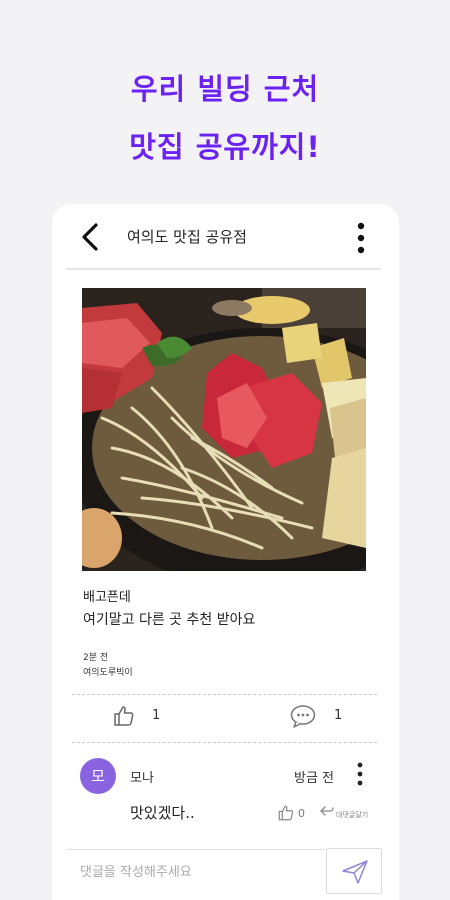 Image resolution: width=450 pixels, height=900 pixels. I want to click on send-button, so click(354, 871).